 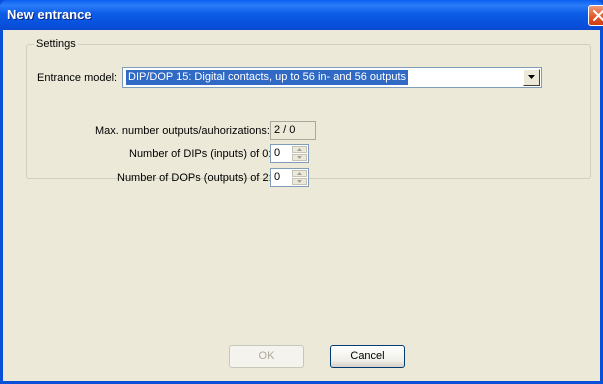 I want to click on cancel-button: Cancel, so click(x=367, y=356).